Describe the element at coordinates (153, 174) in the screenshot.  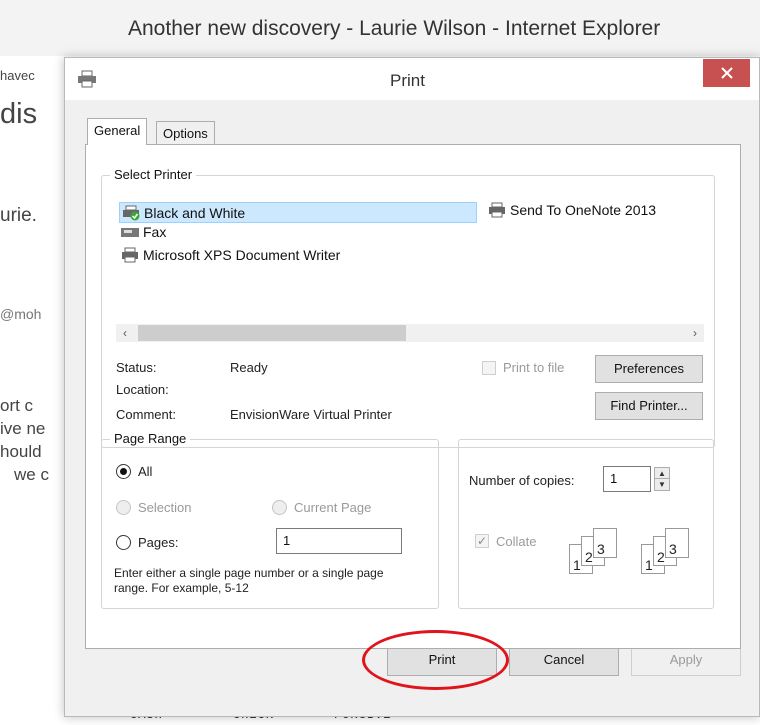
I see `group-label: Select Printer` at that location.